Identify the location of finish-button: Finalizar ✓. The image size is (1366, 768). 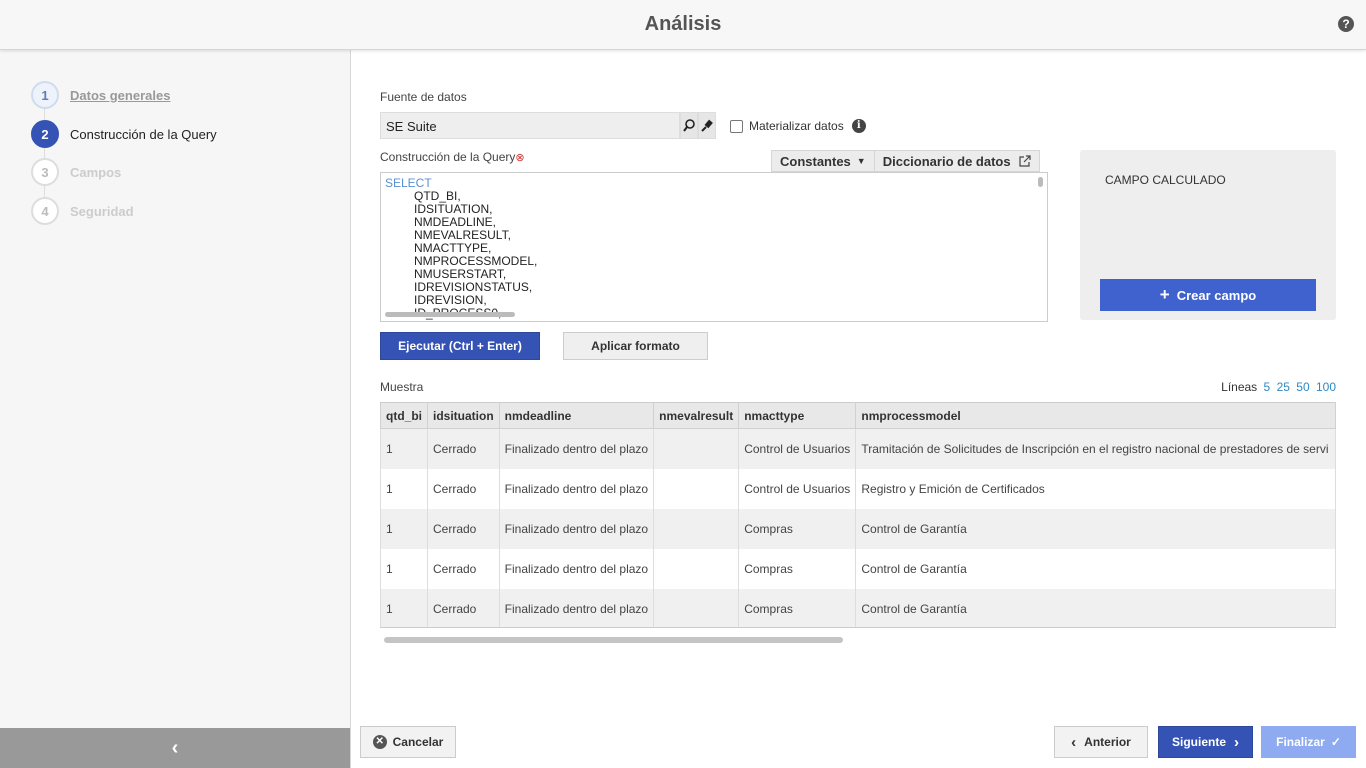
(1308, 742).